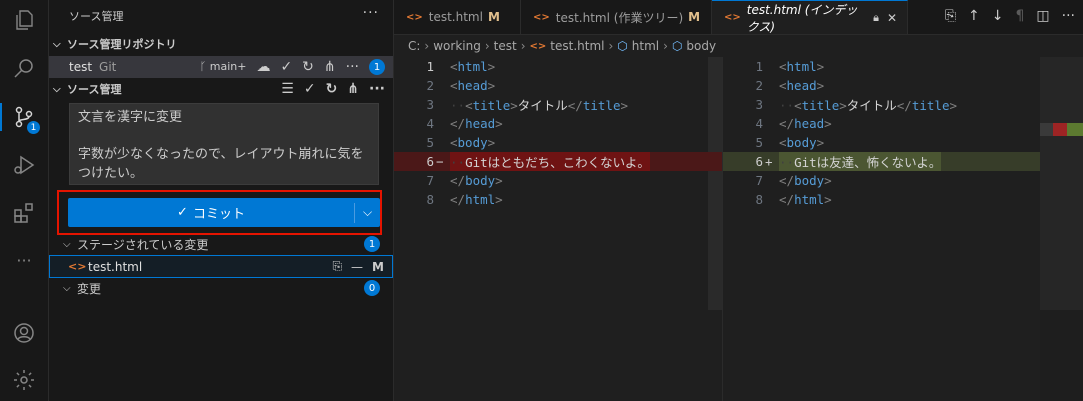 The width and height of the screenshot is (1083, 401). I want to click on settings-gear-icon, so click(24, 380).